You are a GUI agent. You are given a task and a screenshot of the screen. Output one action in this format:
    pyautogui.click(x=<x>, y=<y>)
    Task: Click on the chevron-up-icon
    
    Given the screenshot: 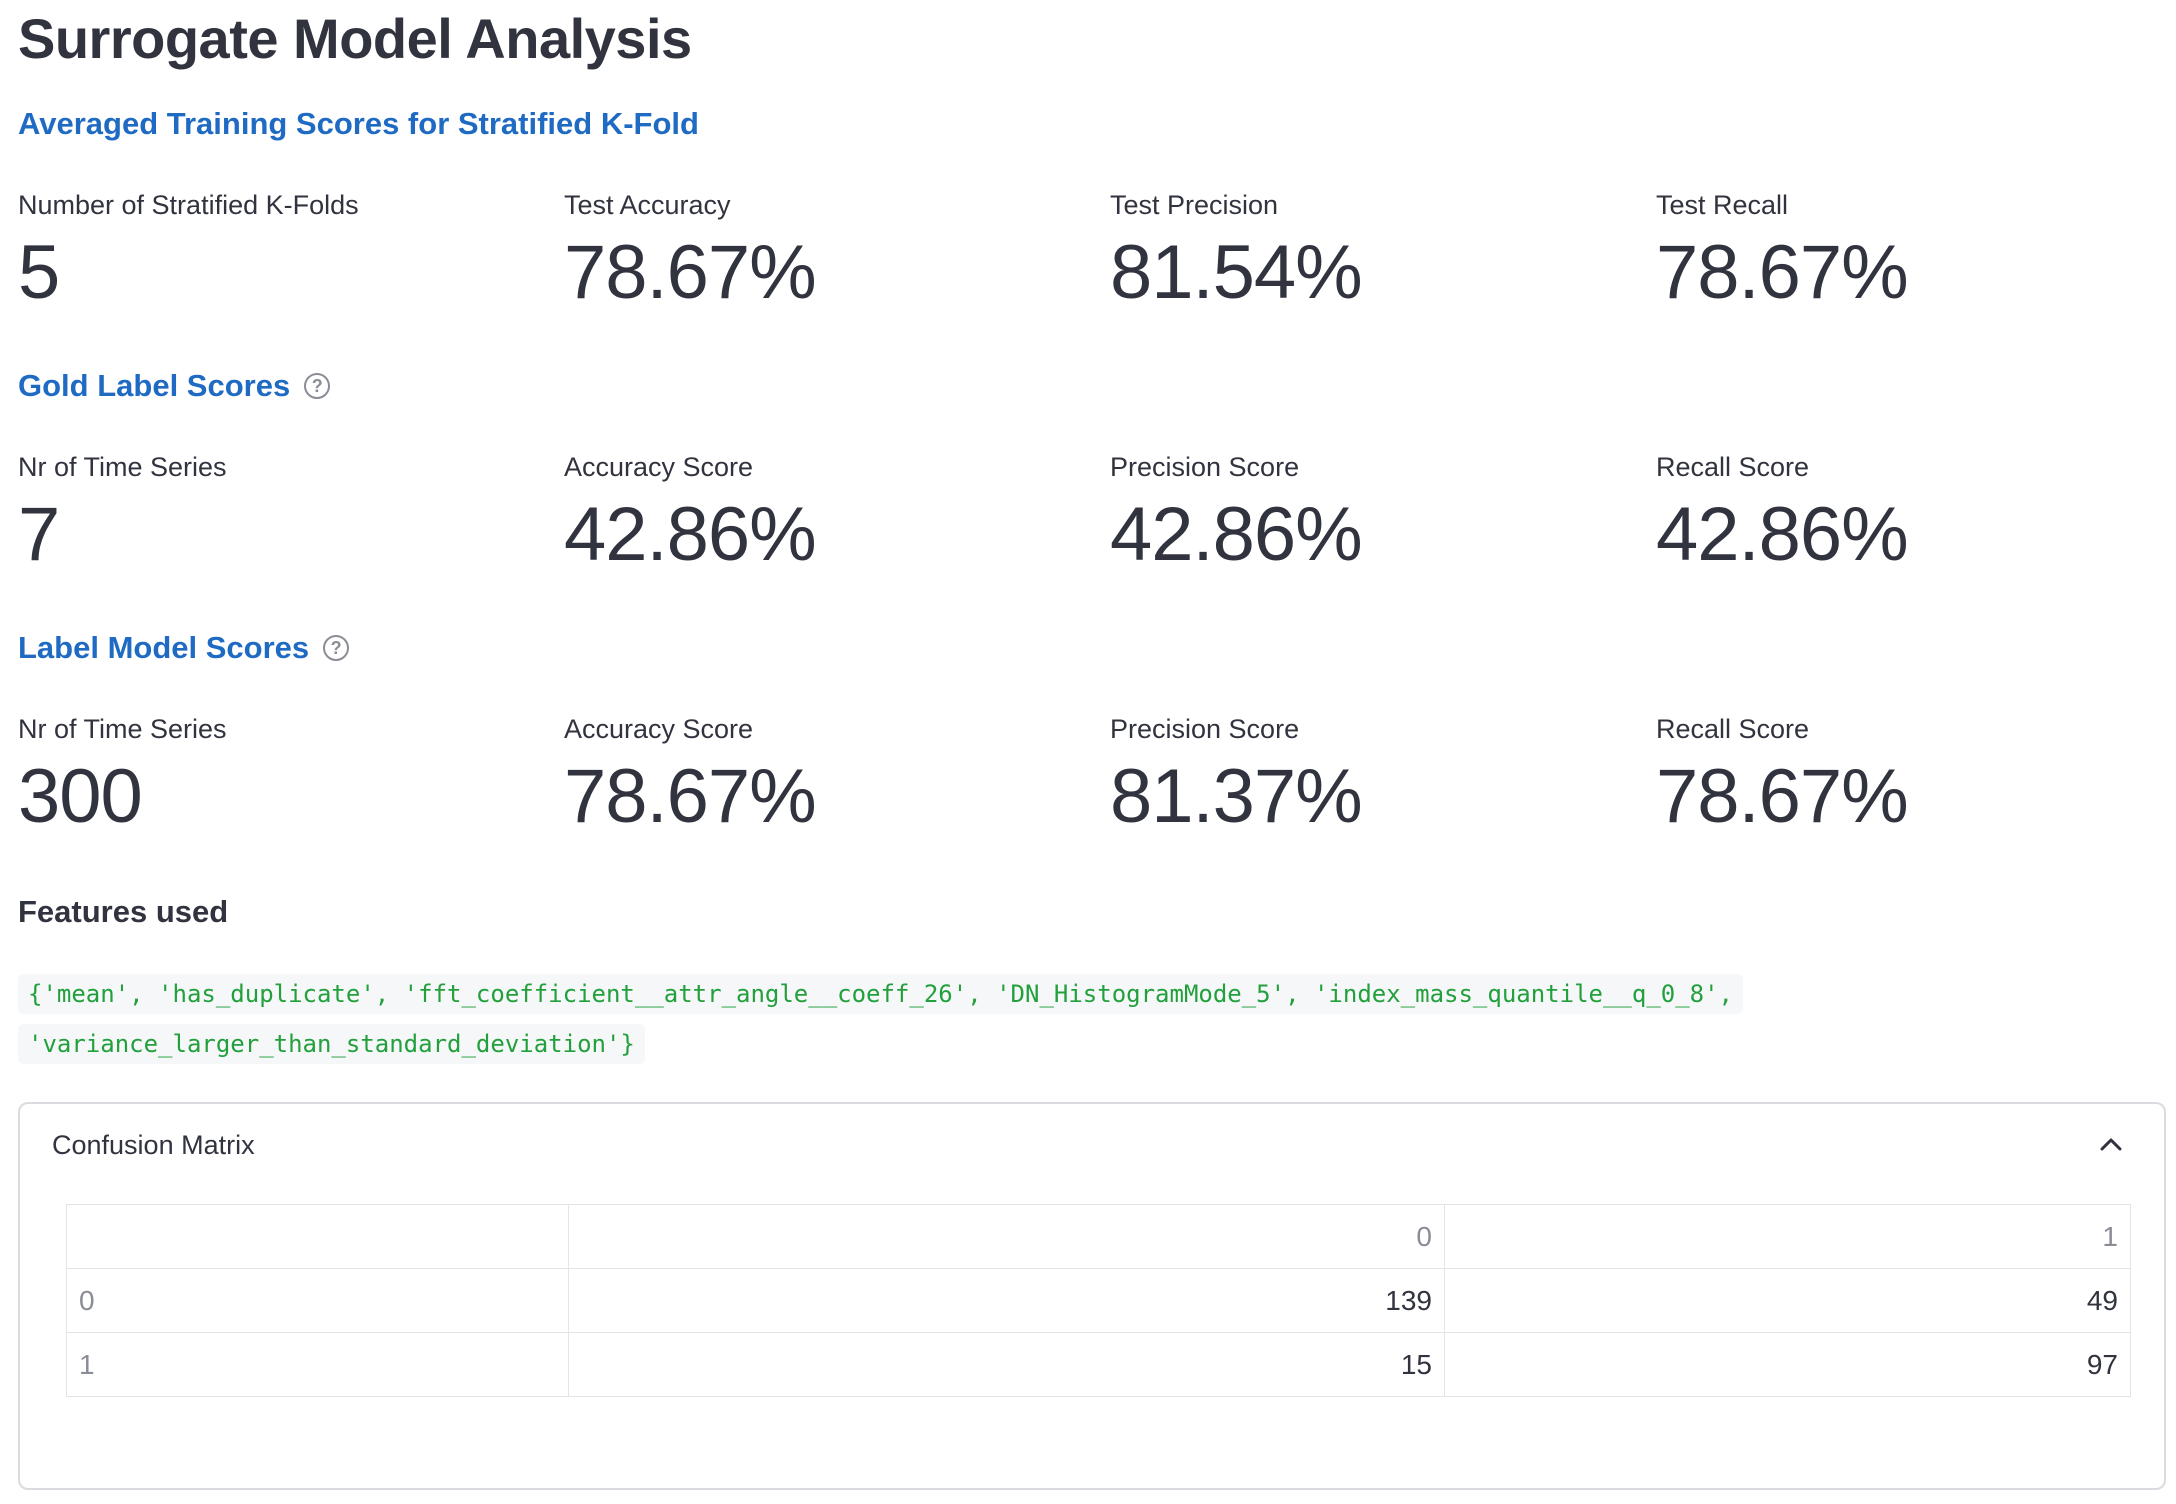 What is the action you would take?
    pyautogui.click(x=2111, y=1144)
    